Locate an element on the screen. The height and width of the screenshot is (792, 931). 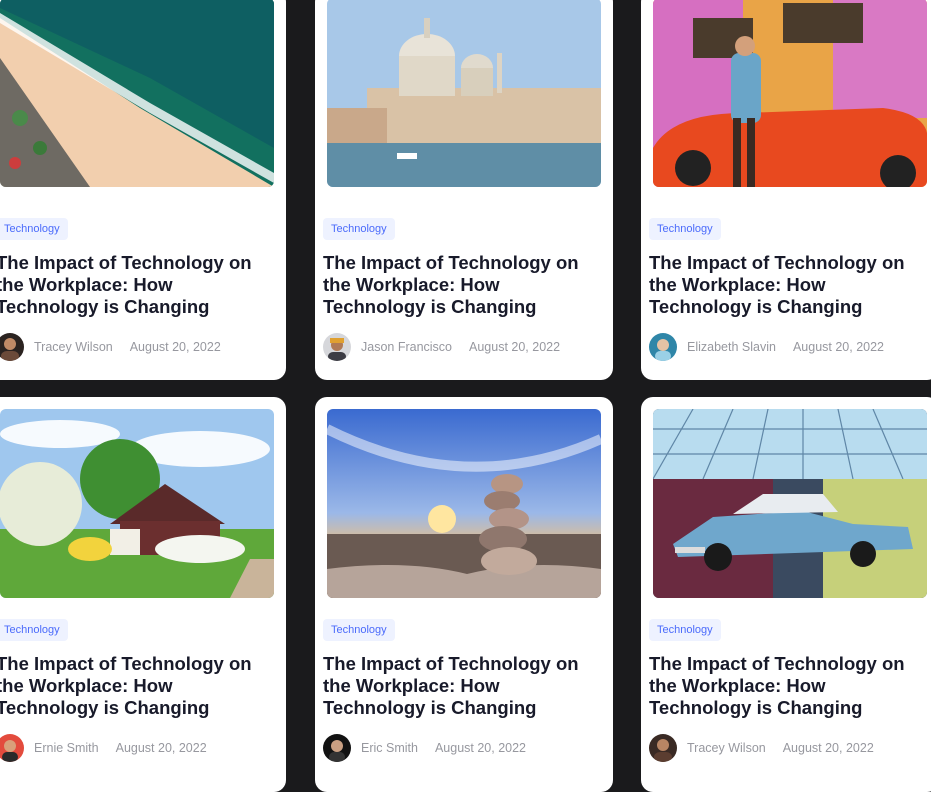
post-image-beach is located at coordinates (137, 93).